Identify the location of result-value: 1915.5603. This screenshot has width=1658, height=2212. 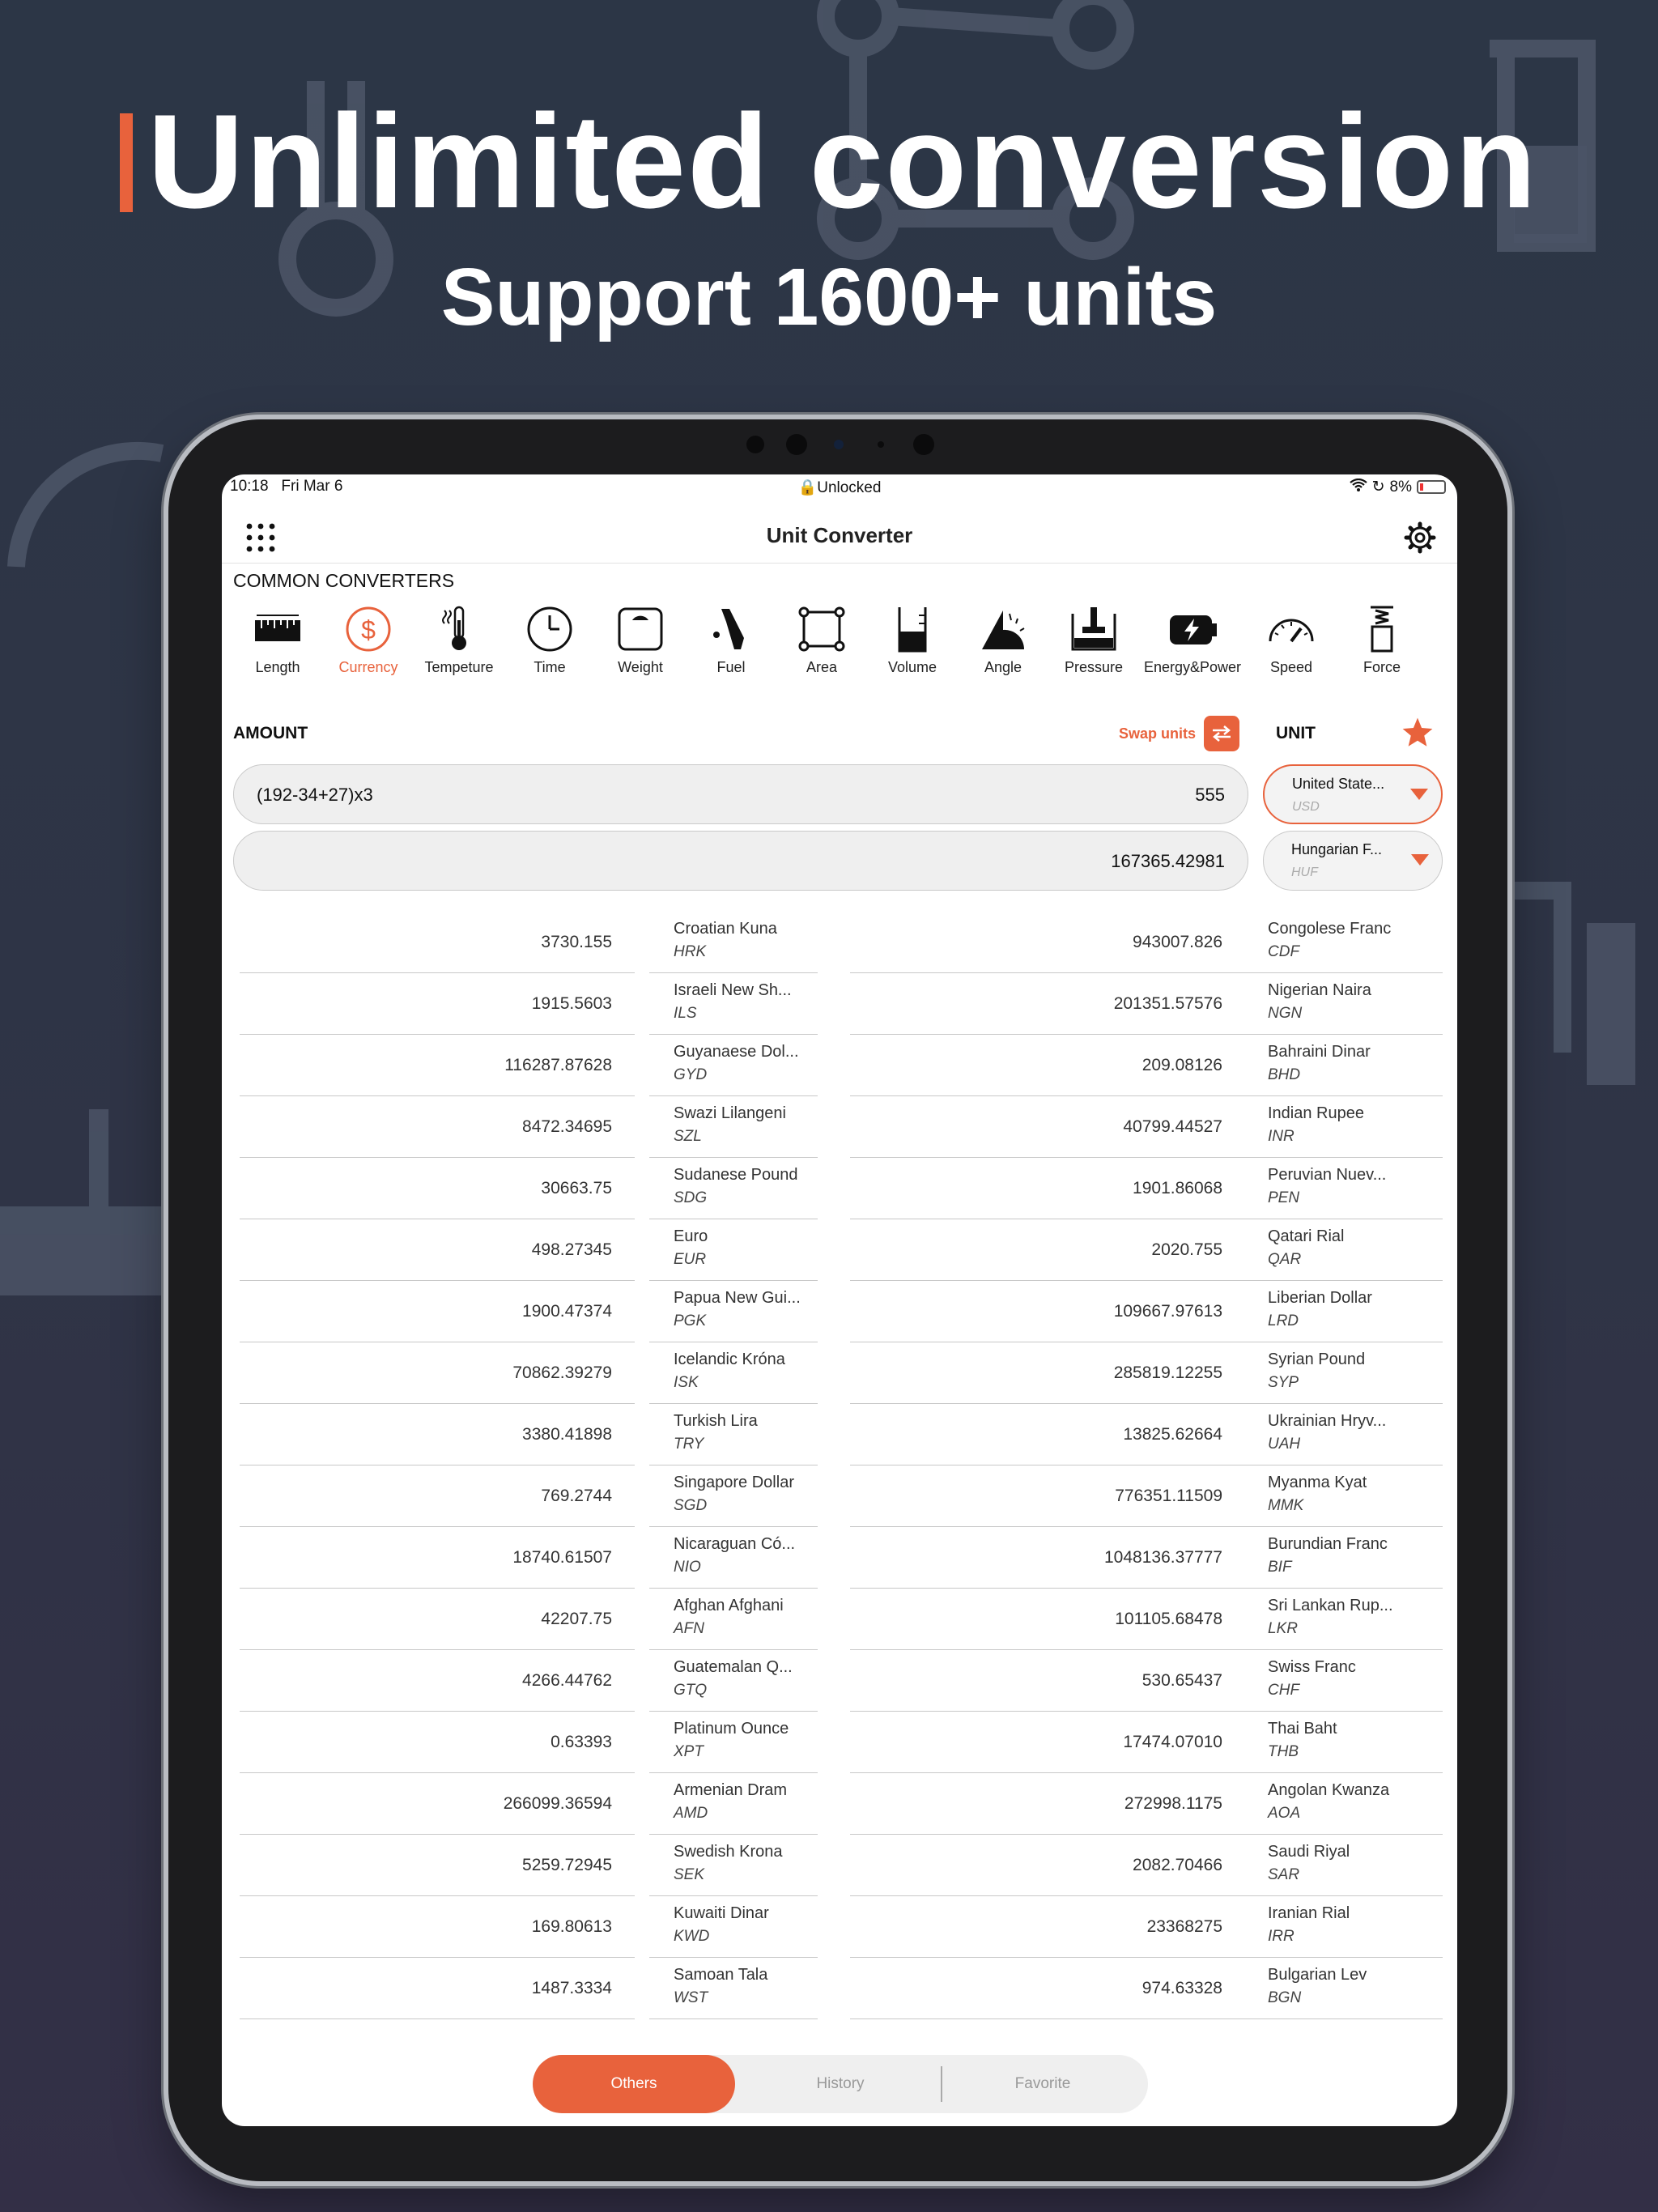
(437, 1004).